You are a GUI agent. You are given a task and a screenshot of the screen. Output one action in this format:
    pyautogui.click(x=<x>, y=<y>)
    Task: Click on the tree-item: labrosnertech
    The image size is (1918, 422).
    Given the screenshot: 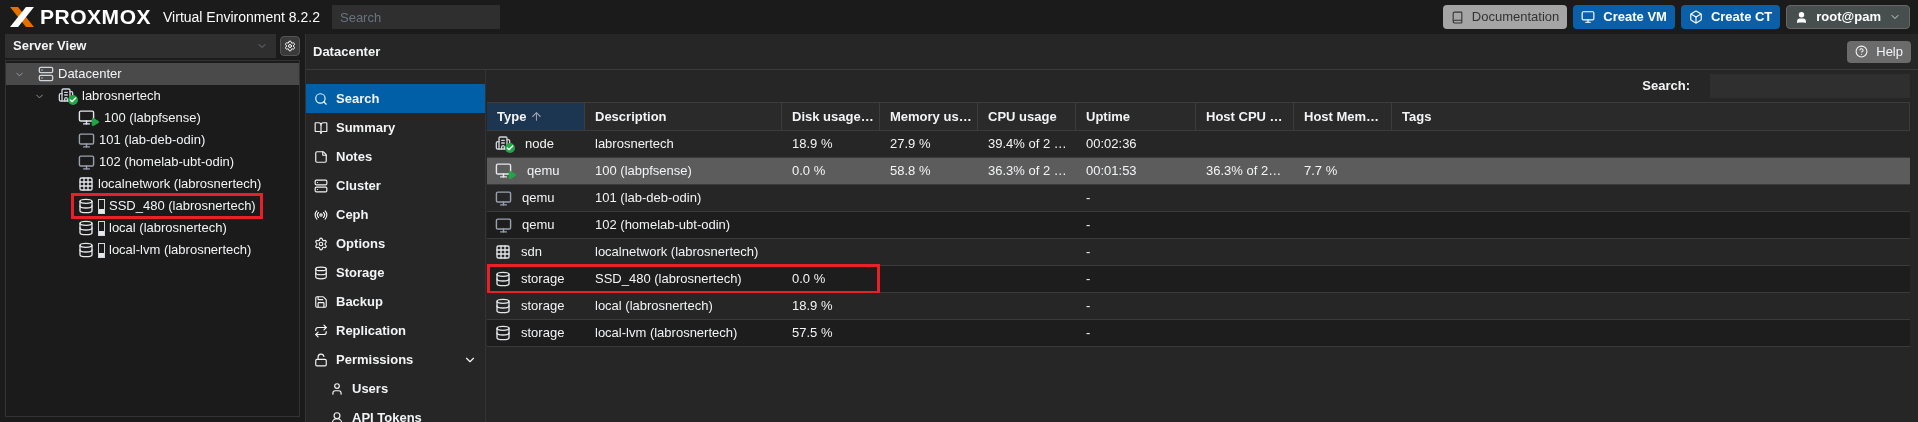 What is the action you would take?
    pyautogui.click(x=152, y=96)
    